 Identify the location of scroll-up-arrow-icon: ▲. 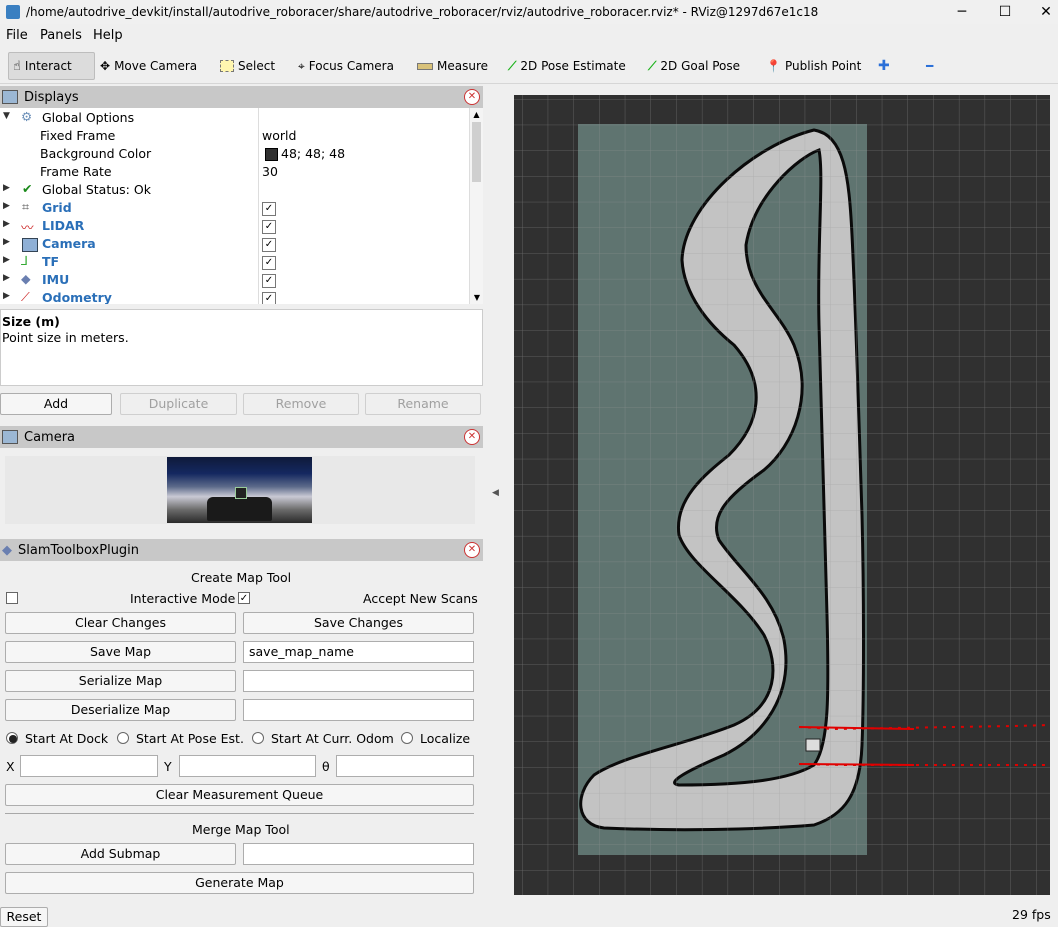
(476, 114).